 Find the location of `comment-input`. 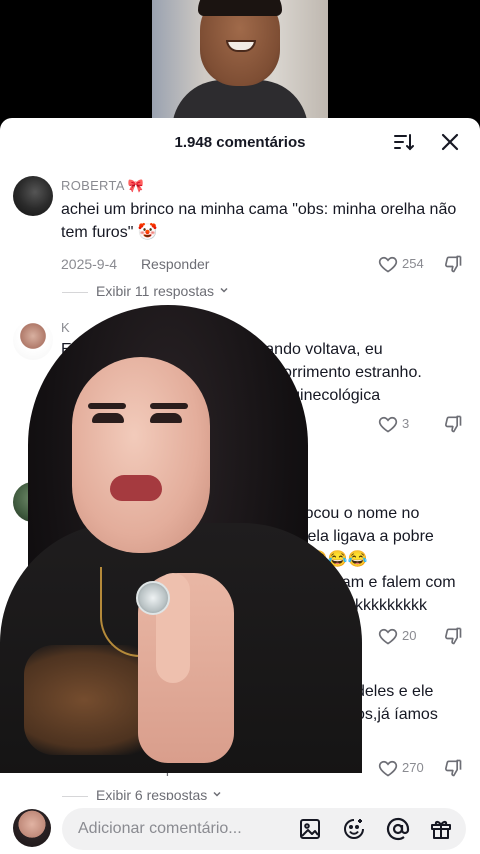

comment-input is located at coordinates (183, 829).